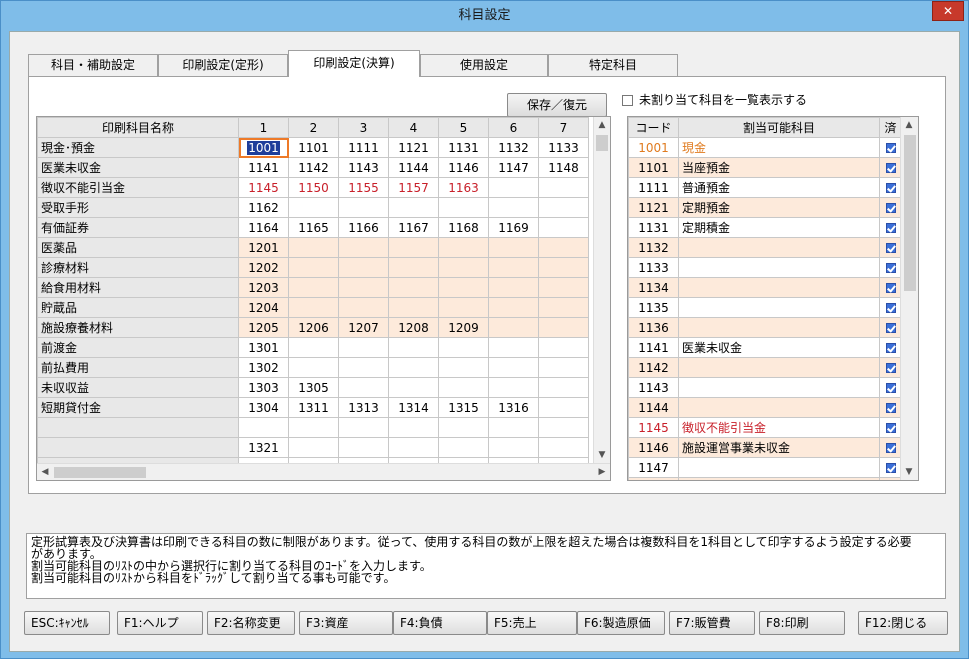 The width and height of the screenshot is (969, 659). I want to click on code-cell: 1132, so click(513, 147).